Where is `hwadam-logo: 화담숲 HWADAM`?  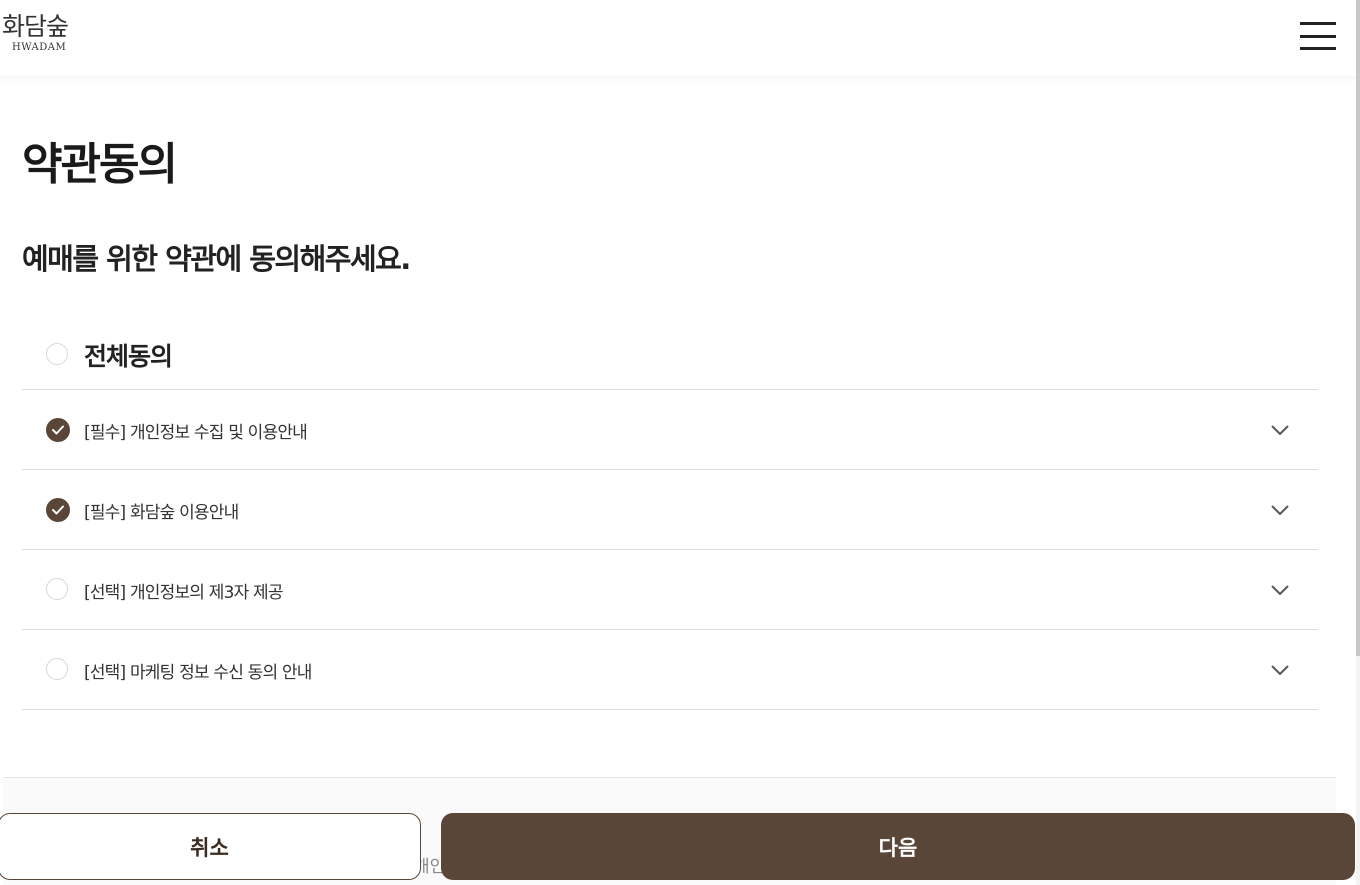
hwadam-logo: 화담숲 HWADAM is located at coordinates (35, 33).